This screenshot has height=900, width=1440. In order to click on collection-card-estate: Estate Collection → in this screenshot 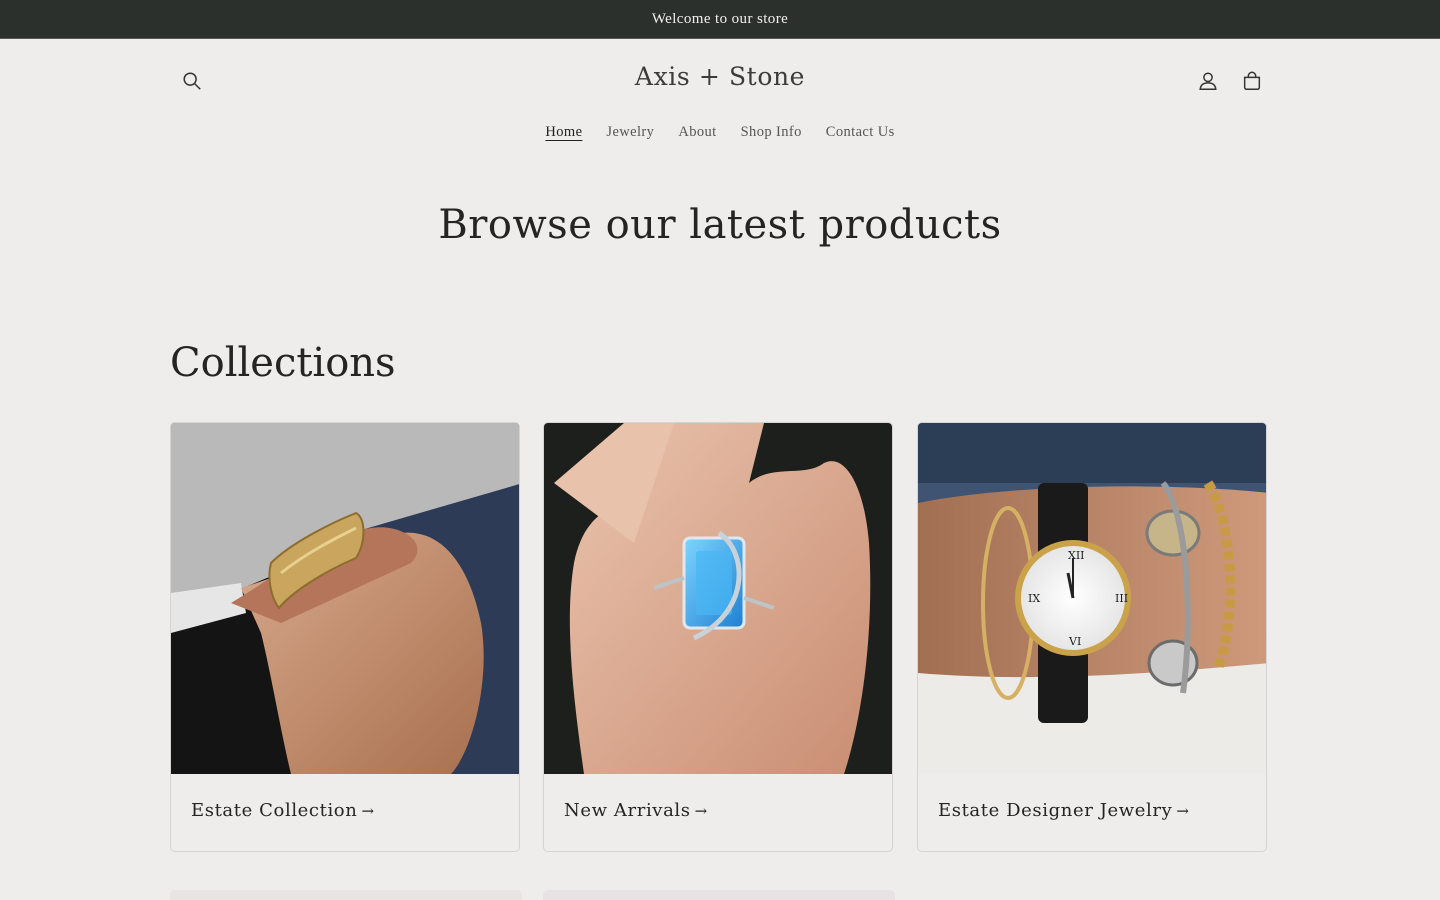, I will do `click(345, 637)`.